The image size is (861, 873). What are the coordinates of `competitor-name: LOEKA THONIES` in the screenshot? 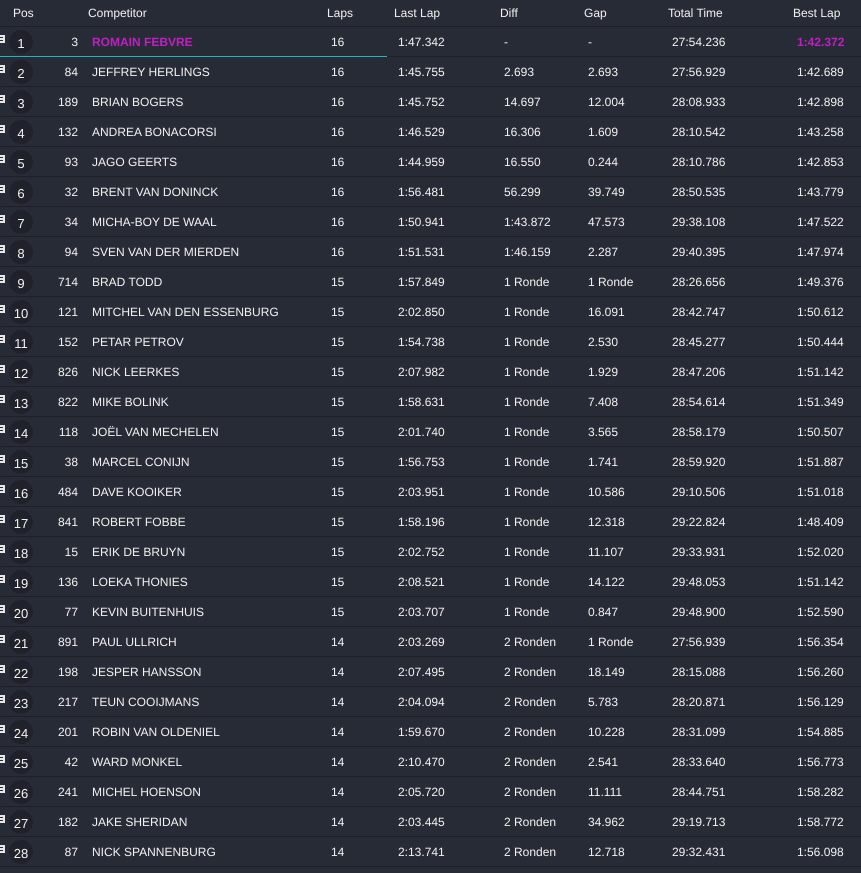 It's located at (140, 582).